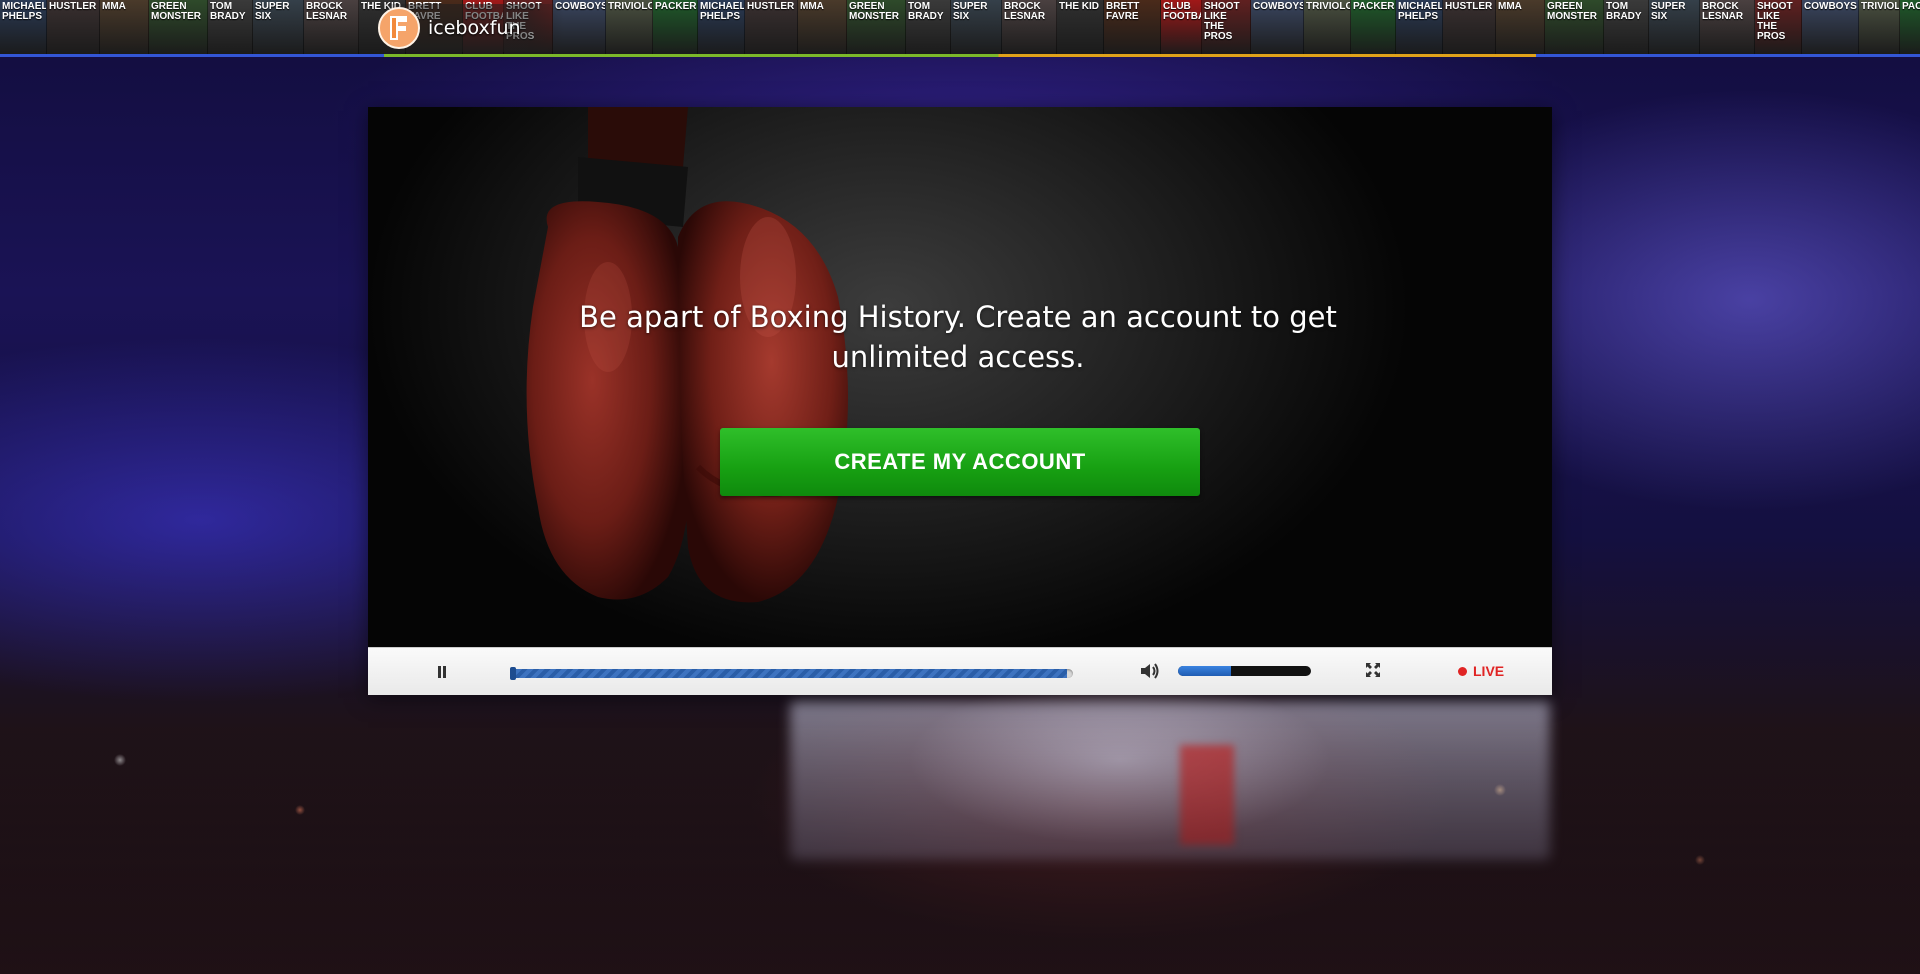 The height and width of the screenshot is (974, 1920). Describe the element at coordinates (1462, 671) in the screenshot. I see `live-dot-icon` at that location.